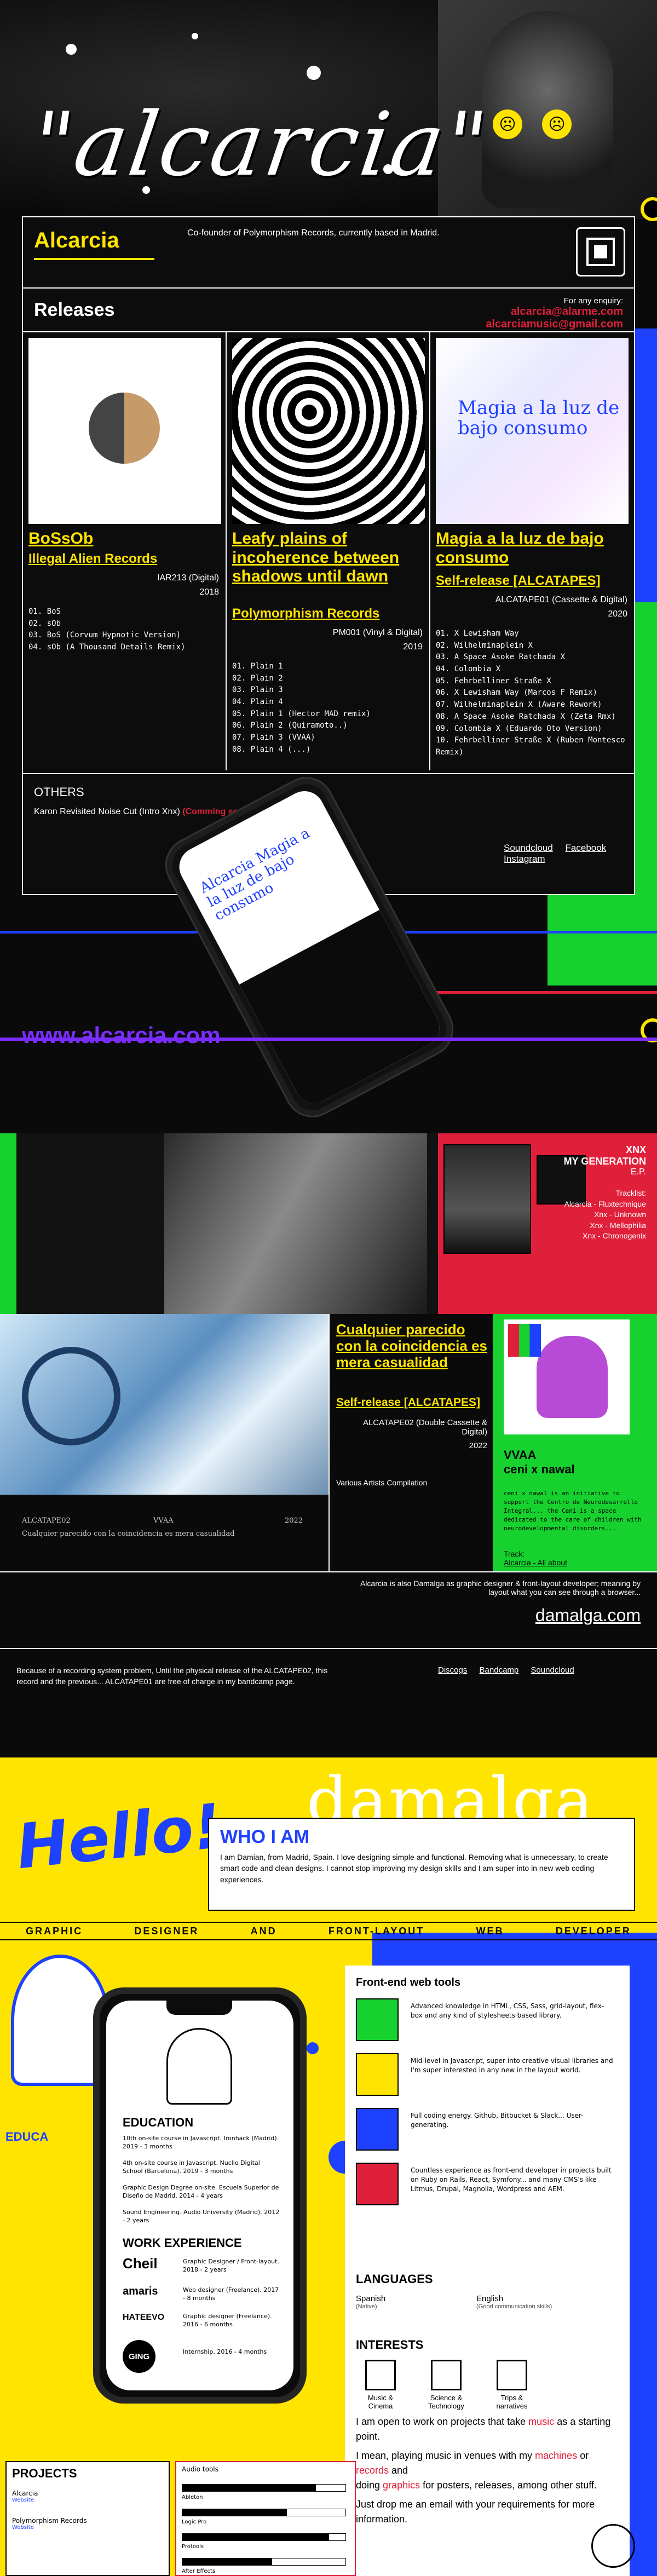  Describe the element at coordinates (200, 2469) in the screenshot. I see `audio-tools-title: Audio tools` at that location.